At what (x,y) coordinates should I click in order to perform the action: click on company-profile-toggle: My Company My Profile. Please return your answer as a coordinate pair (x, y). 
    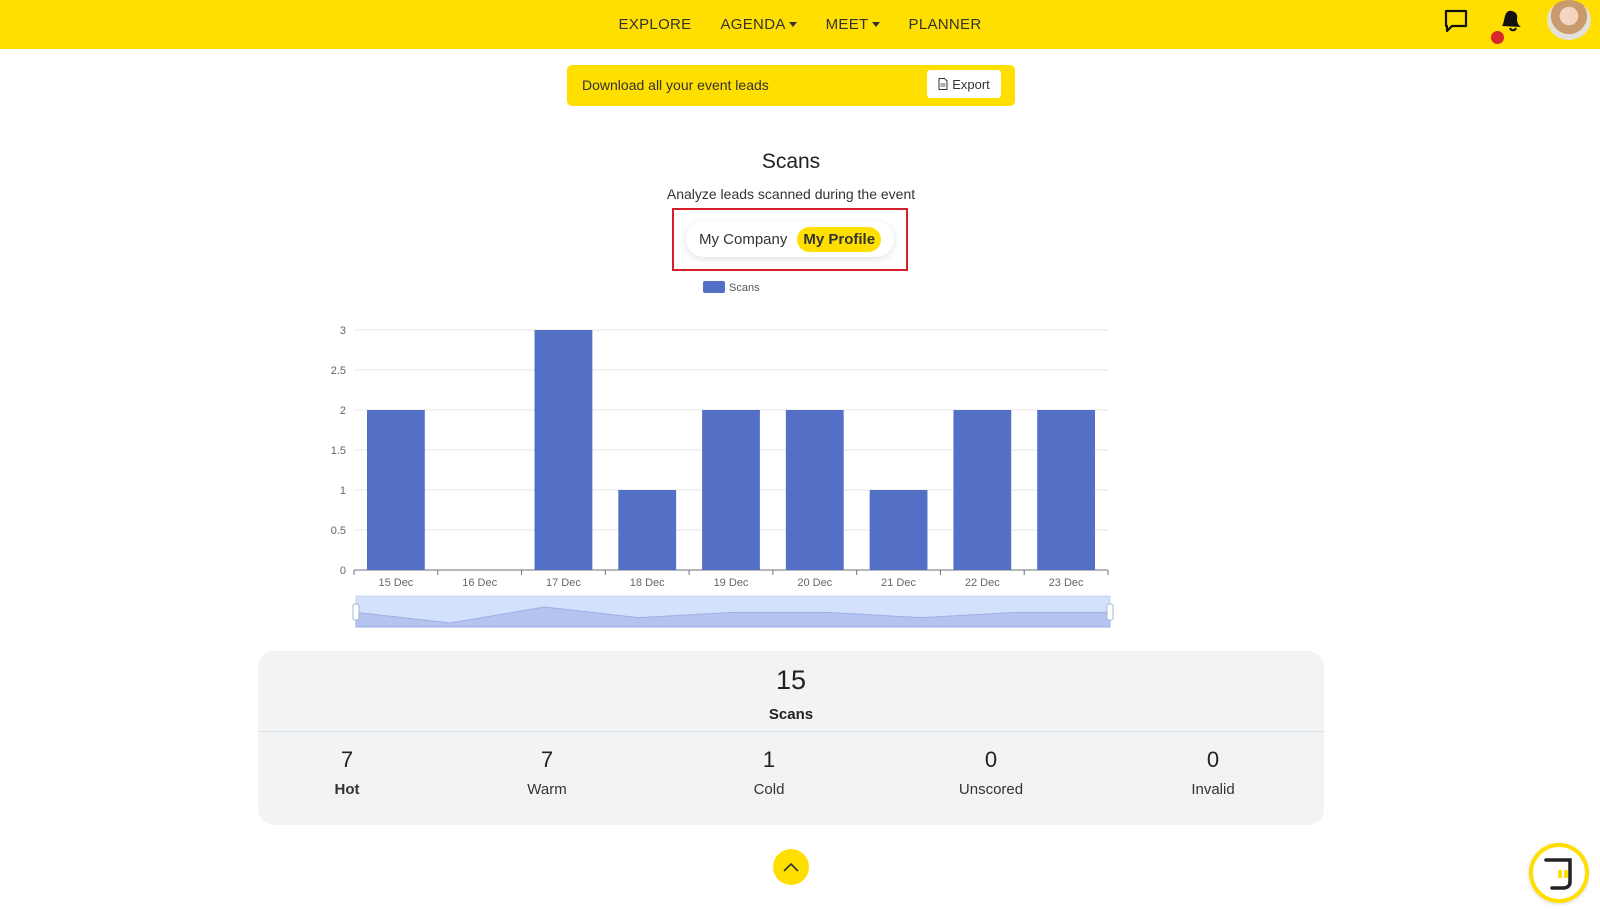
    Looking at the image, I should click on (790, 239).